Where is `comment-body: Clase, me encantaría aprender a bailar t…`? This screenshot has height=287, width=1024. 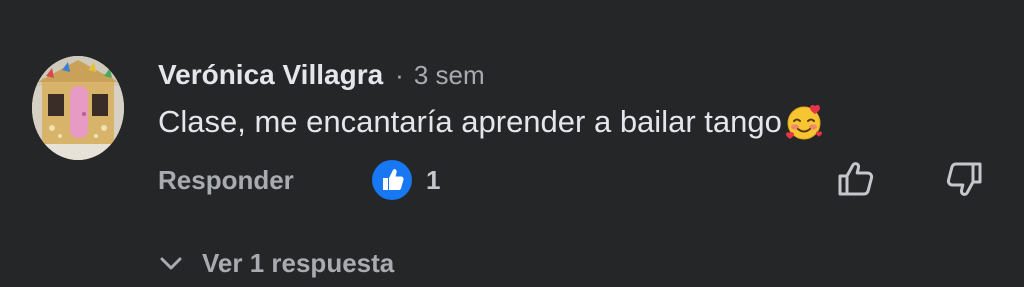 comment-body: Clase, me encantaría aprender a bailar t… is located at coordinates (491, 122).